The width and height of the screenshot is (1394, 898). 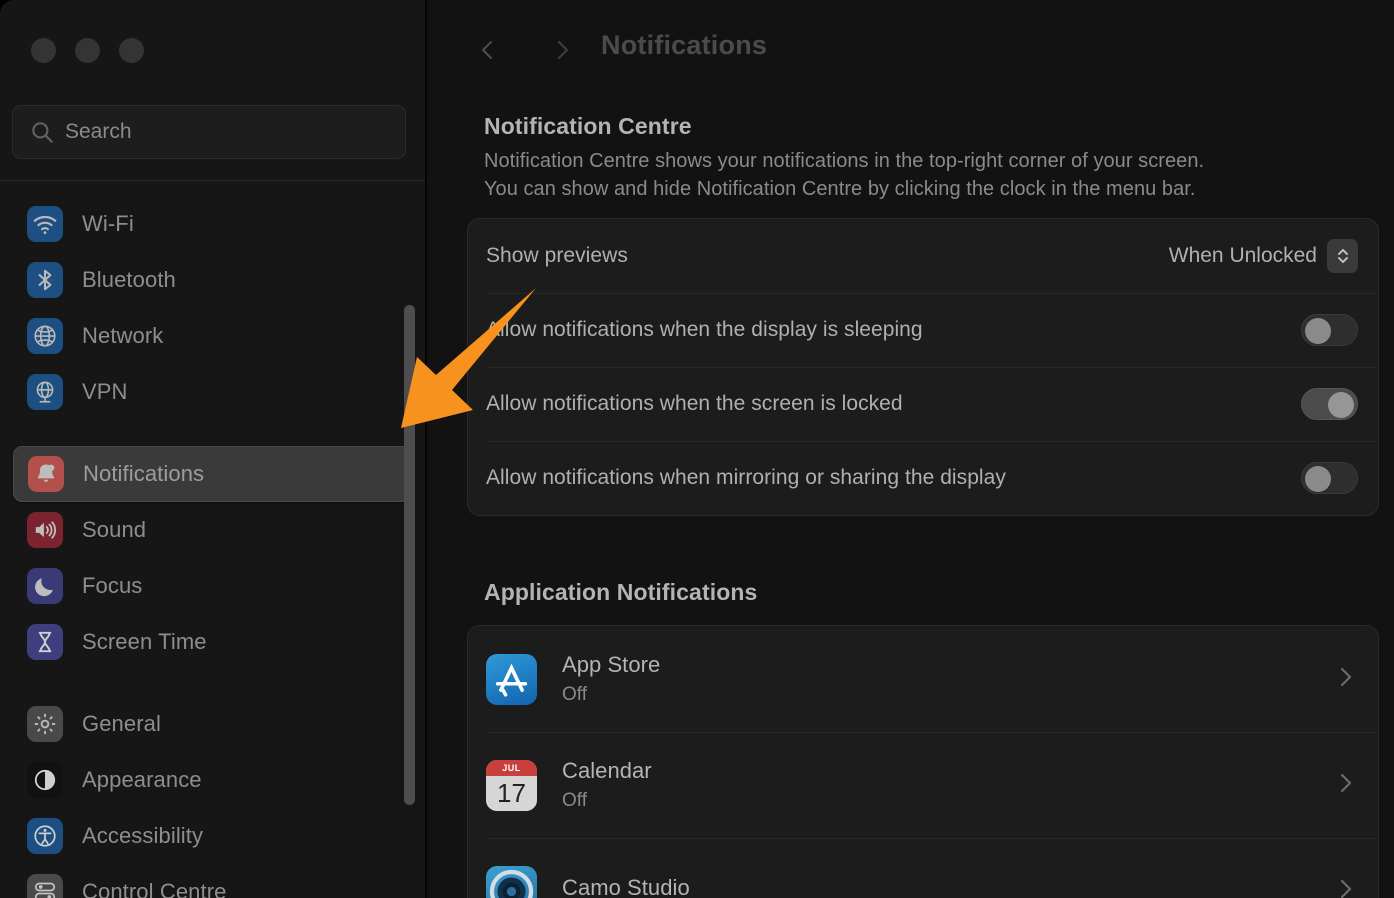 What do you see at coordinates (123, 335) in the screenshot?
I see `sidebar-item-label: Network` at bounding box center [123, 335].